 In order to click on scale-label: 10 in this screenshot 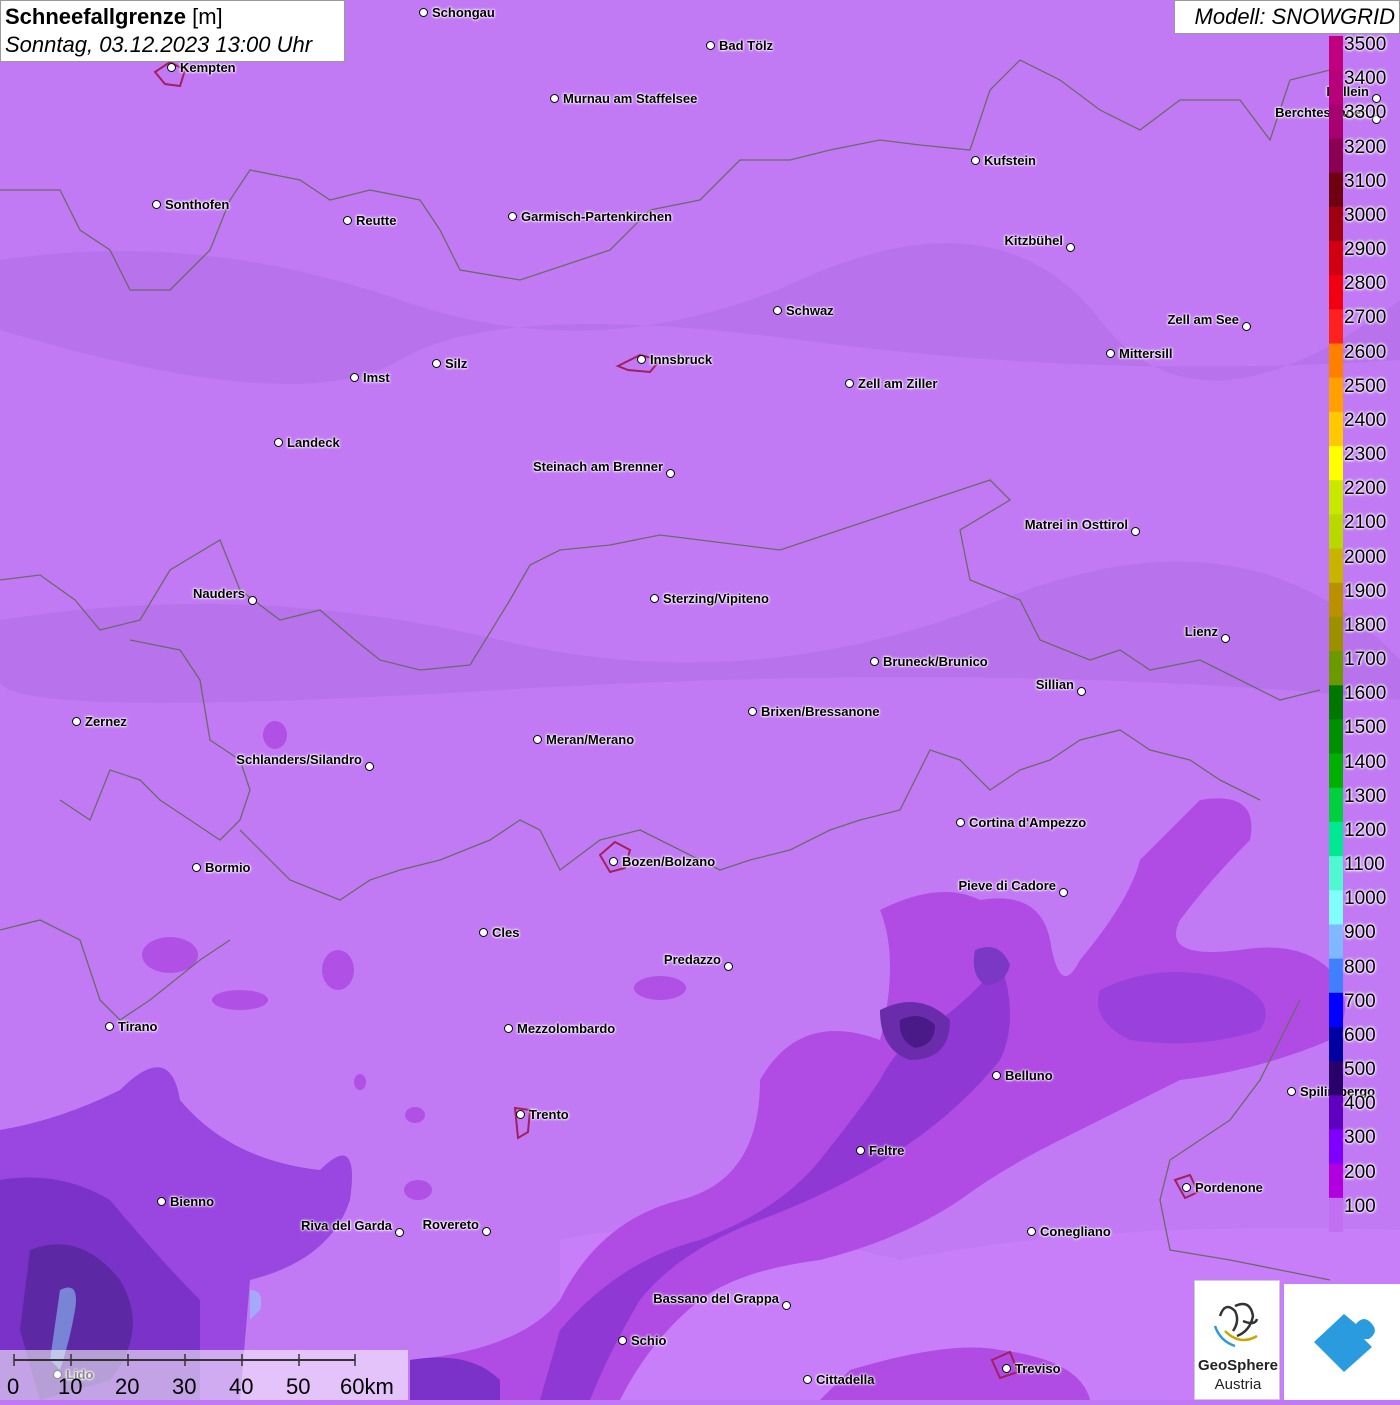, I will do `click(70, 1386)`.